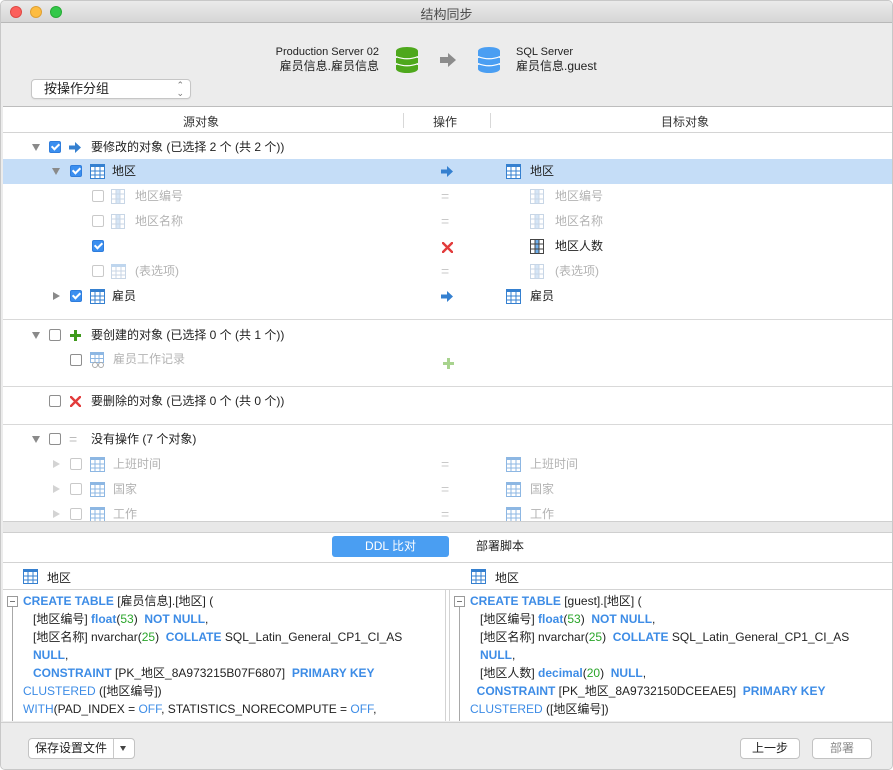 Image resolution: width=893 pixels, height=770 pixels. Describe the element at coordinates (59, 578) in the screenshot. I see `ddl-left-title: 地区` at that location.